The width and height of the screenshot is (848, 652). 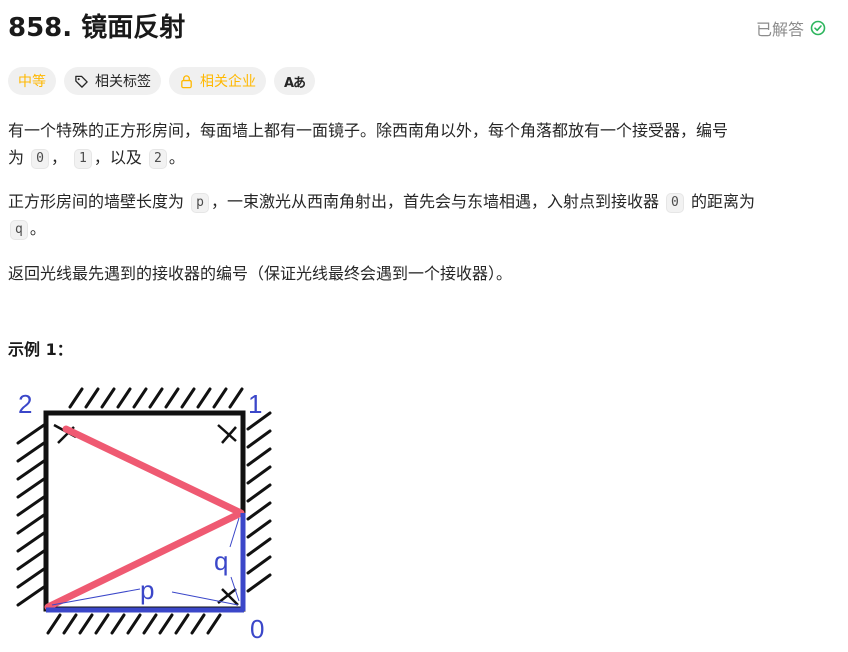 I want to click on paragraph1-end: 。, so click(x=176, y=157).